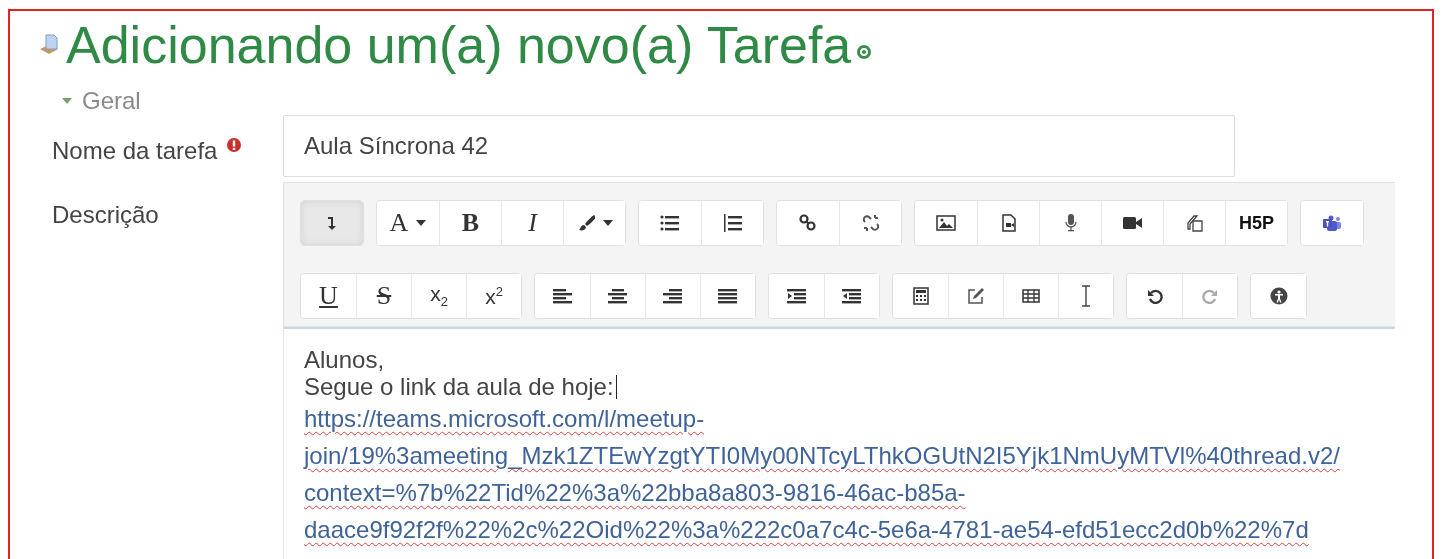  I want to click on link: https://teams.microsoft.com/l/meetup-, so click(849, 418).